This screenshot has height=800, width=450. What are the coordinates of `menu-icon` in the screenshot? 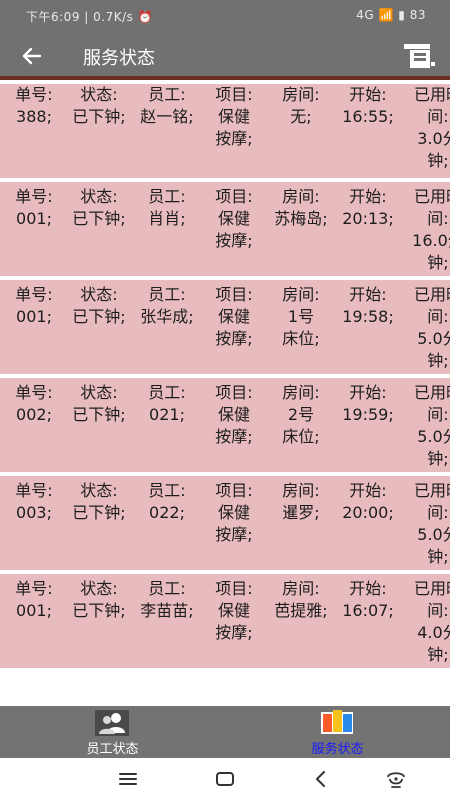 It's located at (419, 56).